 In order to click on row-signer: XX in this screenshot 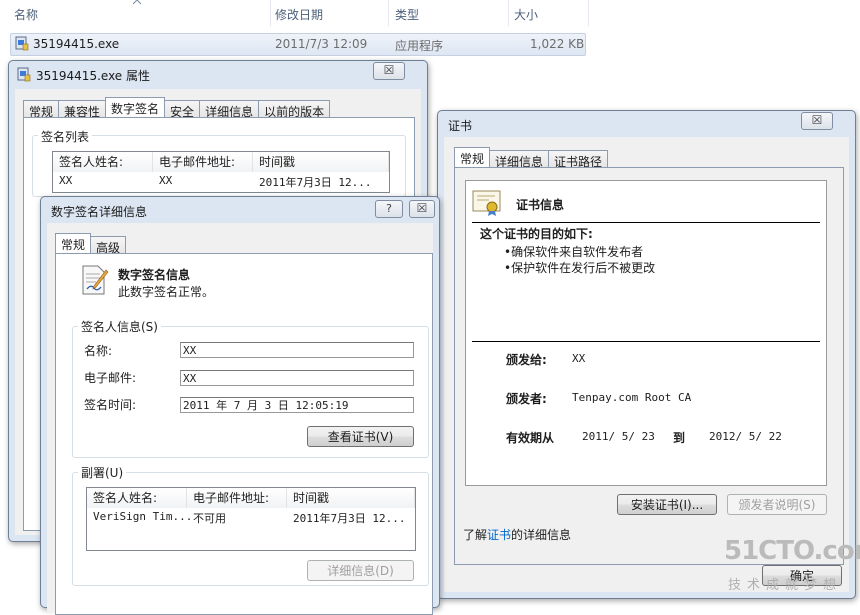, I will do `click(66, 180)`.